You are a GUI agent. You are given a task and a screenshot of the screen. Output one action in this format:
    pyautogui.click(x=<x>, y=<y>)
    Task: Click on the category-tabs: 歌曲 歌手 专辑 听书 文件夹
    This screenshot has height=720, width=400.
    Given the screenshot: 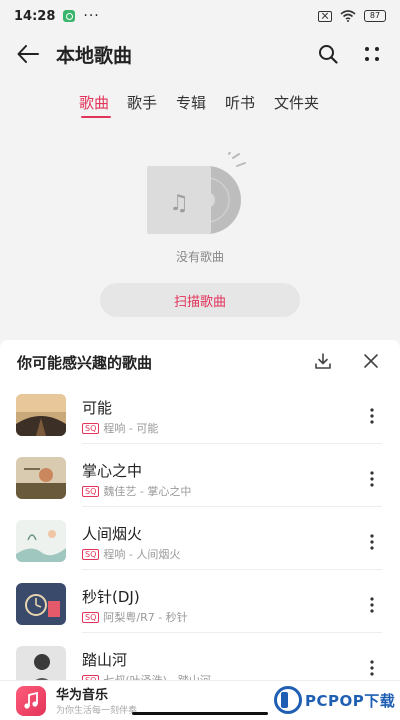 What is the action you would take?
    pyautogui.click(x=200, y=103)
    